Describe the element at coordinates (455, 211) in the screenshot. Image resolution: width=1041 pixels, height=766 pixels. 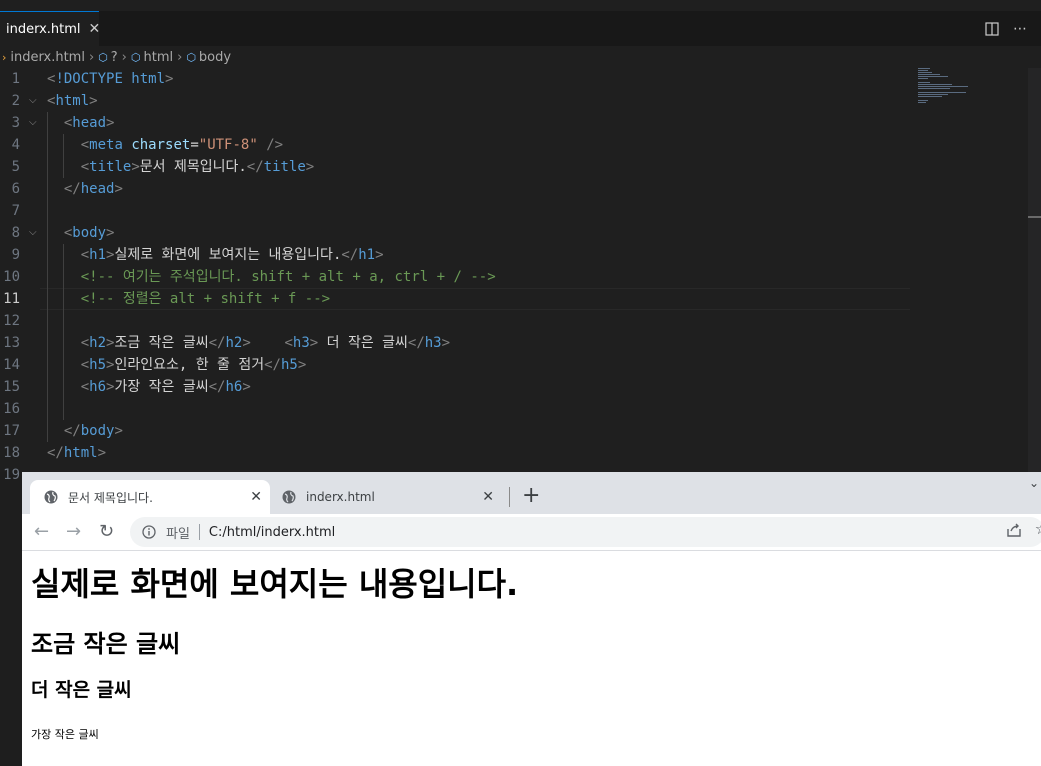
I see `code-line: 7` at that location.